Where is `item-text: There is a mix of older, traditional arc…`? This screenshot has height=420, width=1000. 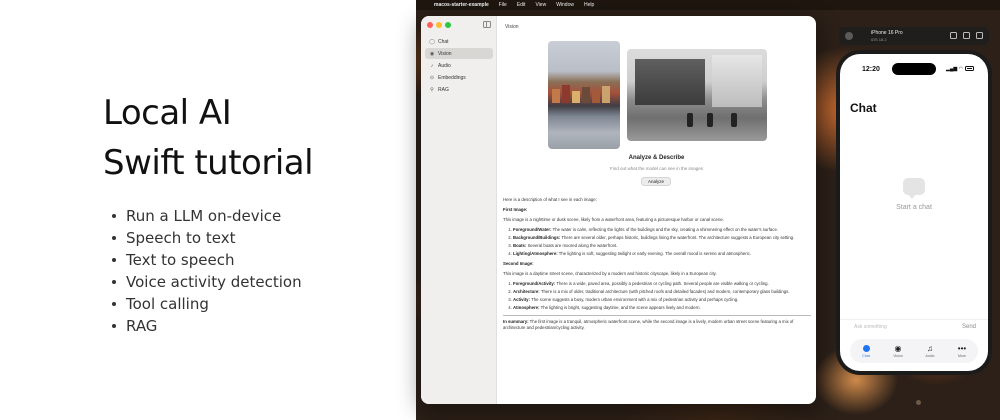
item-text: There is a mix of older, traditional arc… is located at coordinates (664, 291).